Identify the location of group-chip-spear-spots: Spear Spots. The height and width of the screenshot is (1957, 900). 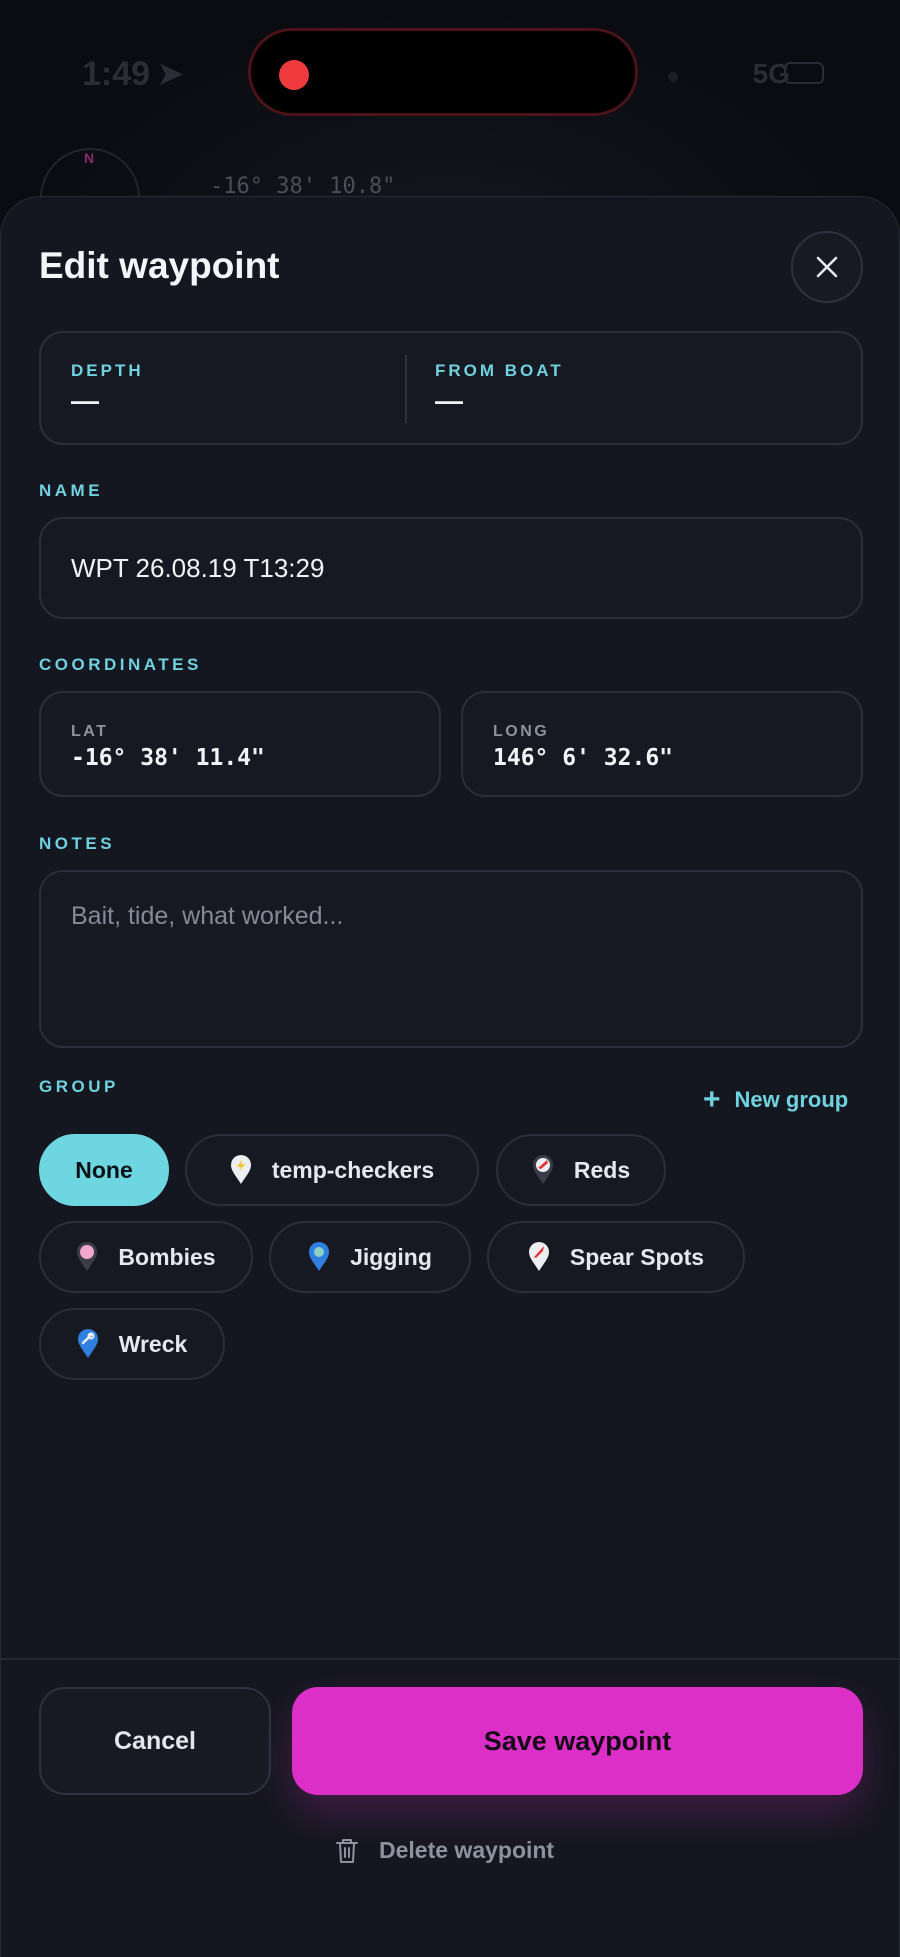
(616, 1257).